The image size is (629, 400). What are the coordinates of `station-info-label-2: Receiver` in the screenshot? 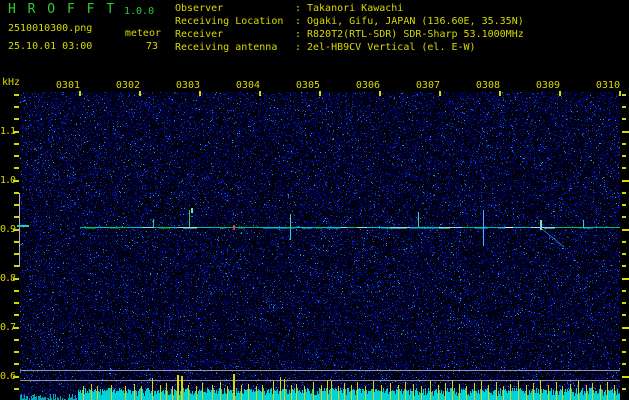 It's located at (199, 34).